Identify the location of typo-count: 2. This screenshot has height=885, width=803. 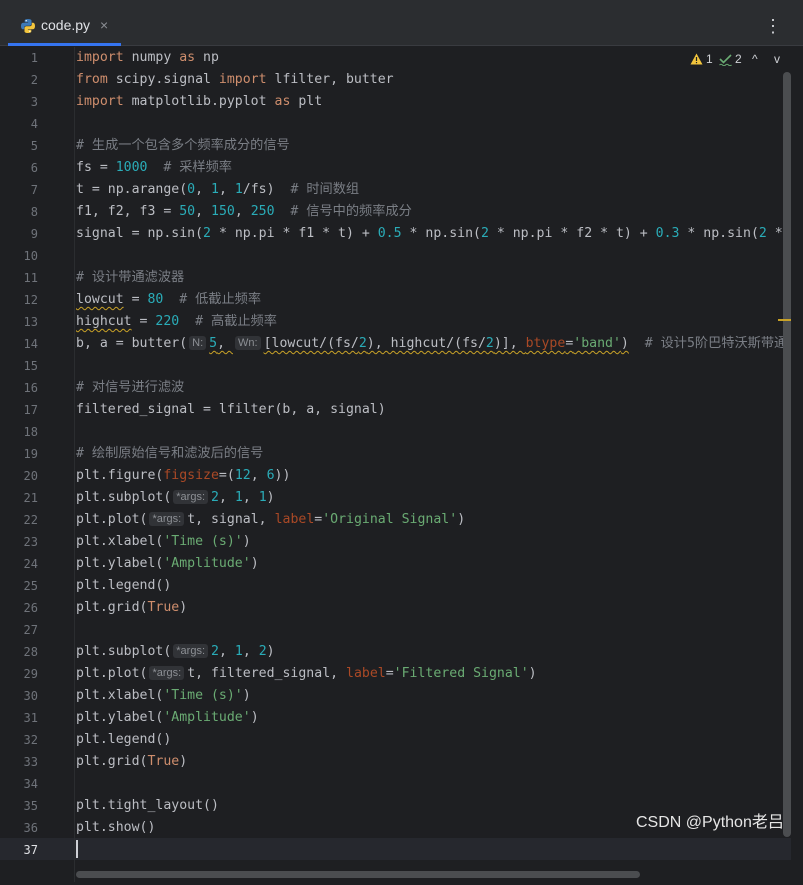
(738, 59).